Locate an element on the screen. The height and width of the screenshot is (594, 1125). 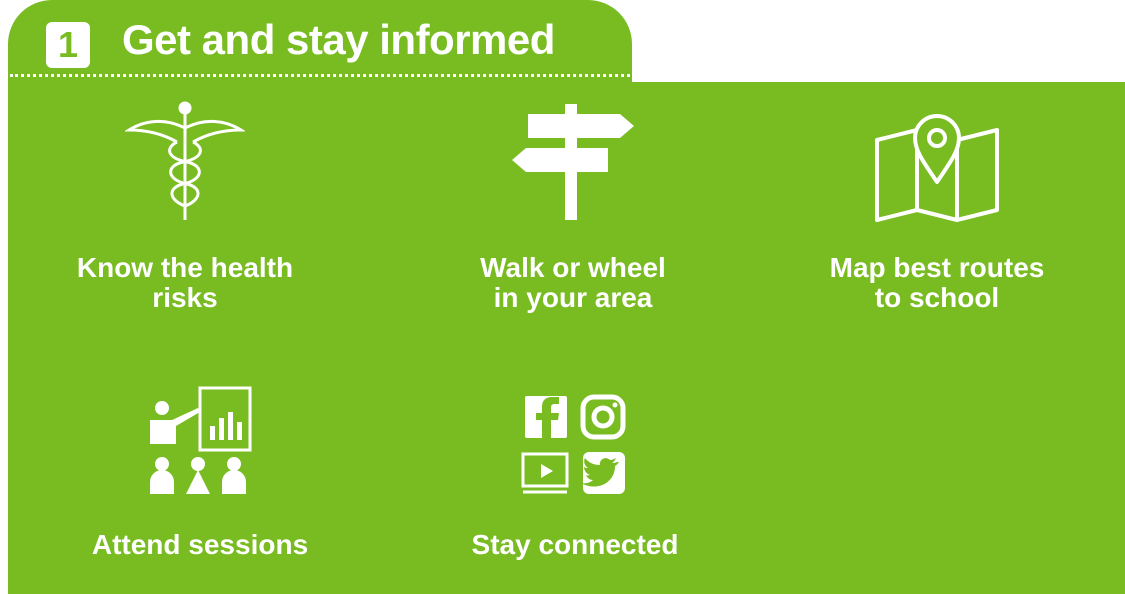
item-health-risks: Know the health risks is located at coordinates (185, 206).